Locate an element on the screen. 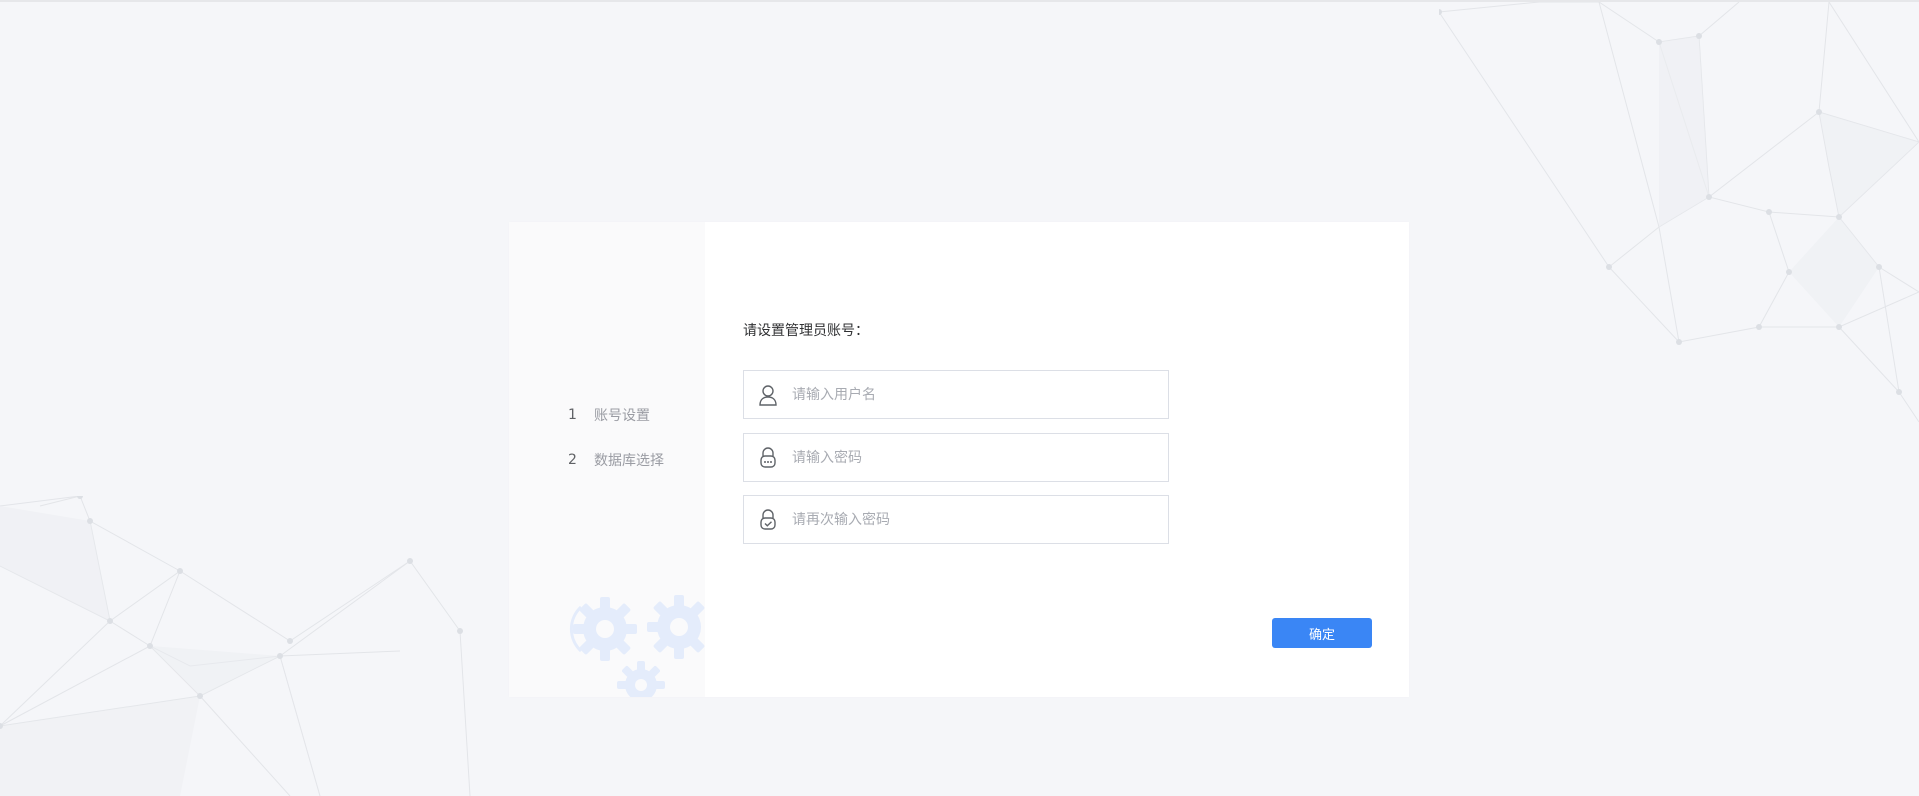 This screenshot has width=1919, height=796. username-input is located at coordinates (980, 394).